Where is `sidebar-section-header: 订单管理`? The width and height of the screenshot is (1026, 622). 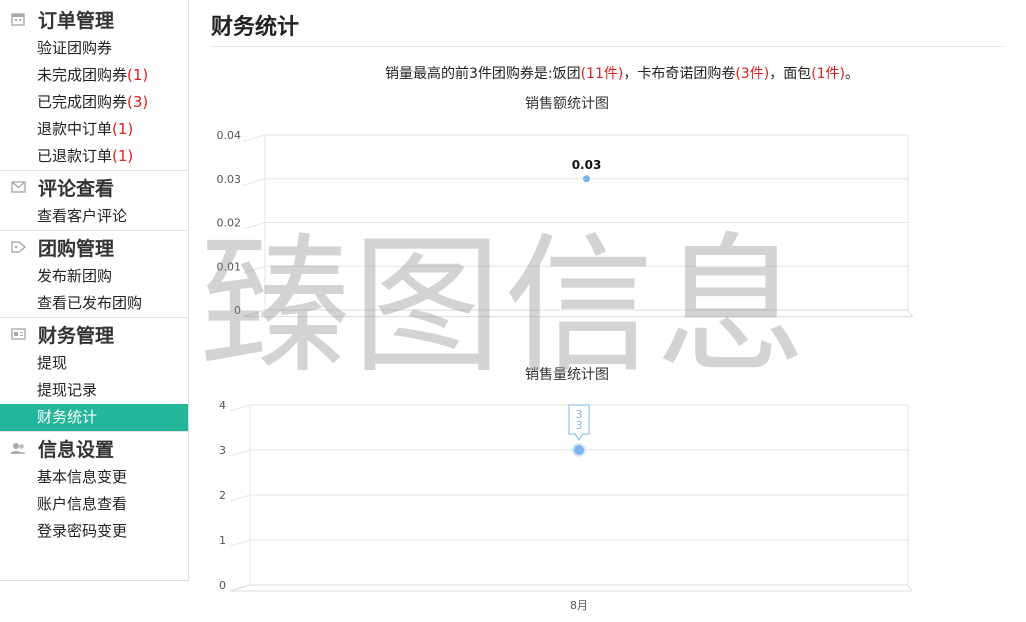
sidebar-section-header: 订单管理 is located at coordinates (94, 19).